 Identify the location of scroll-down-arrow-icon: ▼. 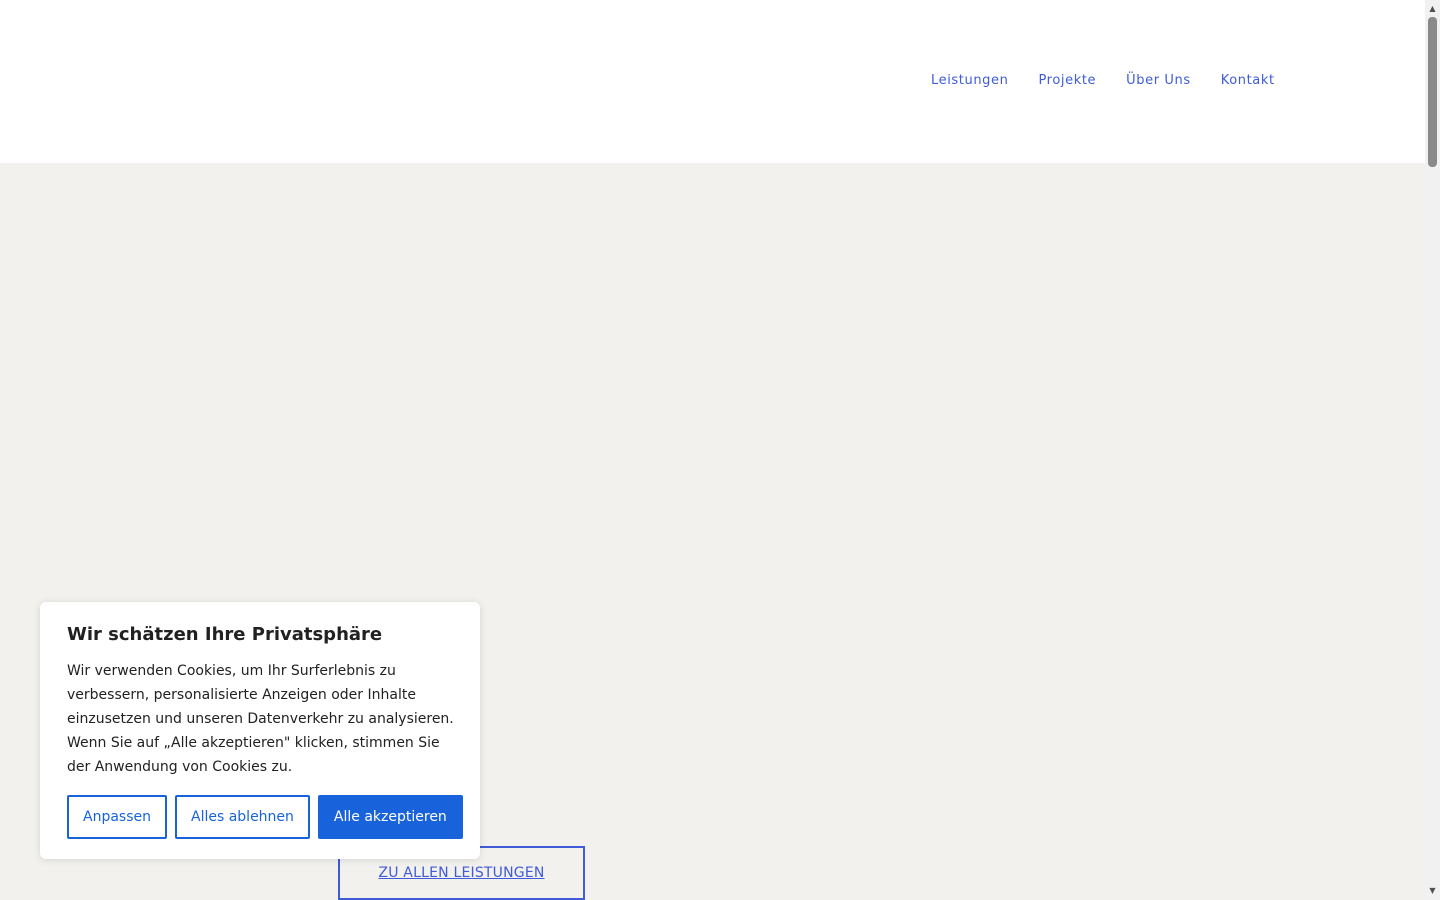
(1432, 891).